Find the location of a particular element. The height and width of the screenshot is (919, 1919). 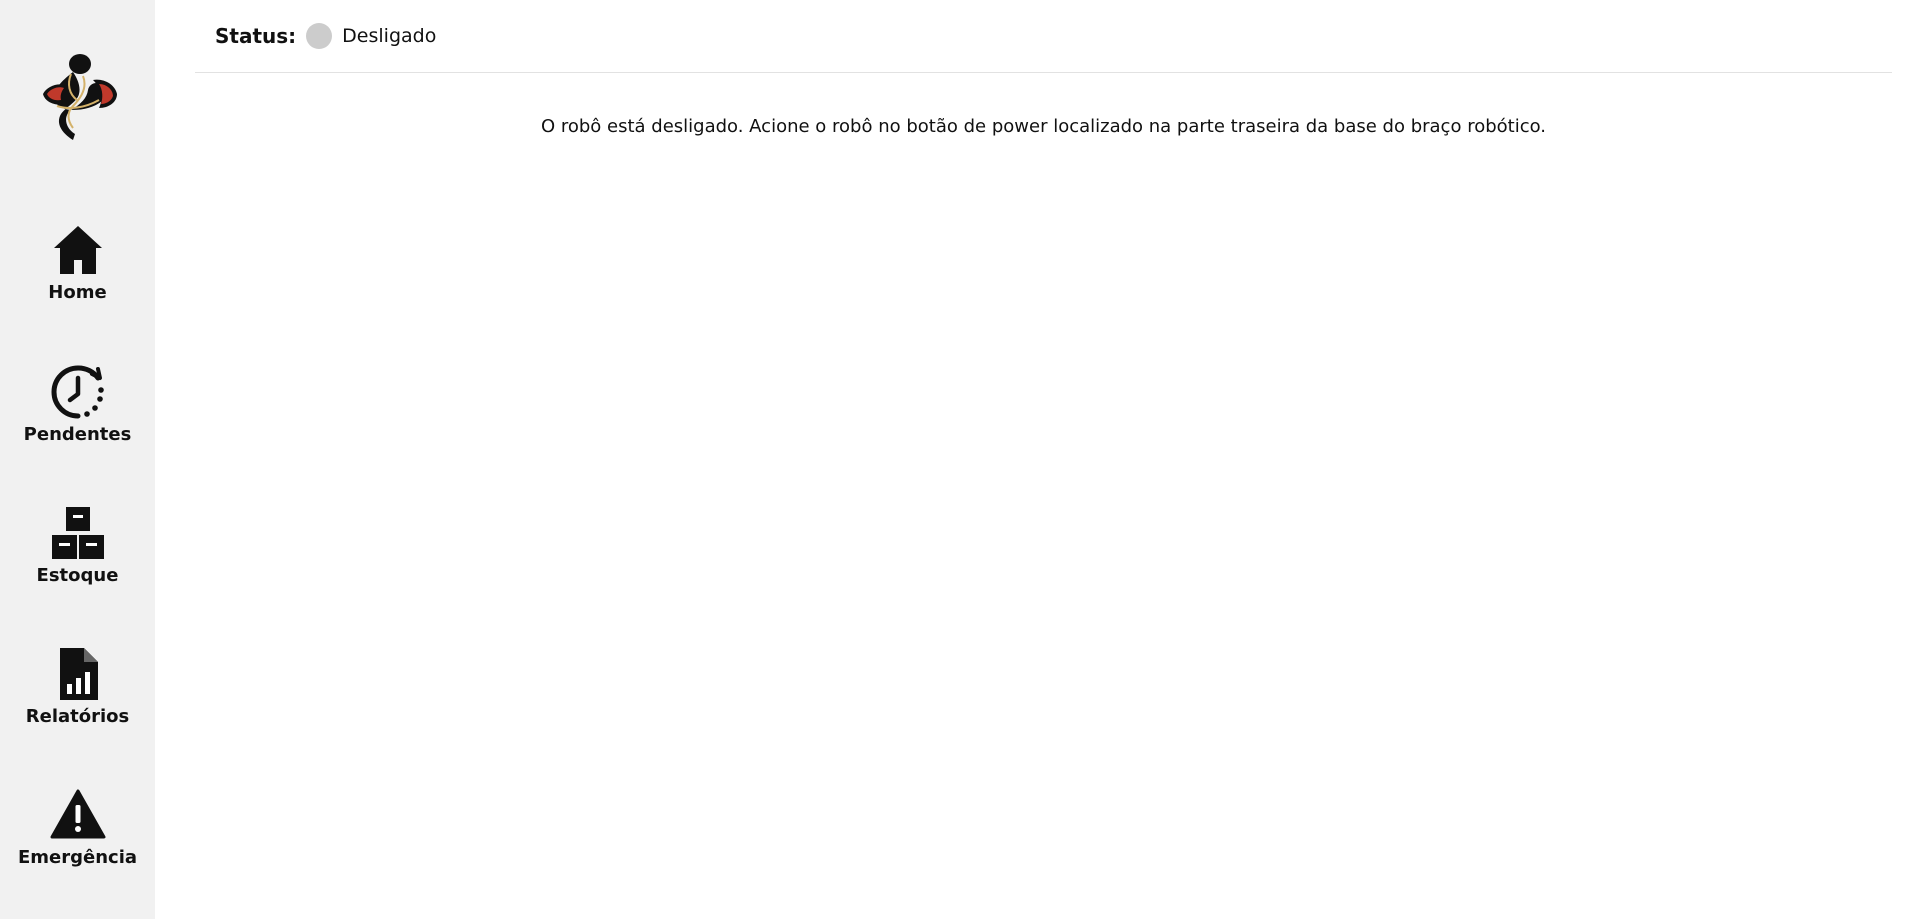

warning-triangle-icon is located at coordinates (77, 814).